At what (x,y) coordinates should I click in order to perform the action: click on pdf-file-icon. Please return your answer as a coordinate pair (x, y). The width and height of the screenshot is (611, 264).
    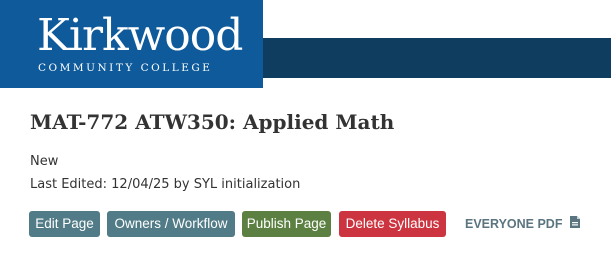
    Looking at the image, I should click on (574, 224).